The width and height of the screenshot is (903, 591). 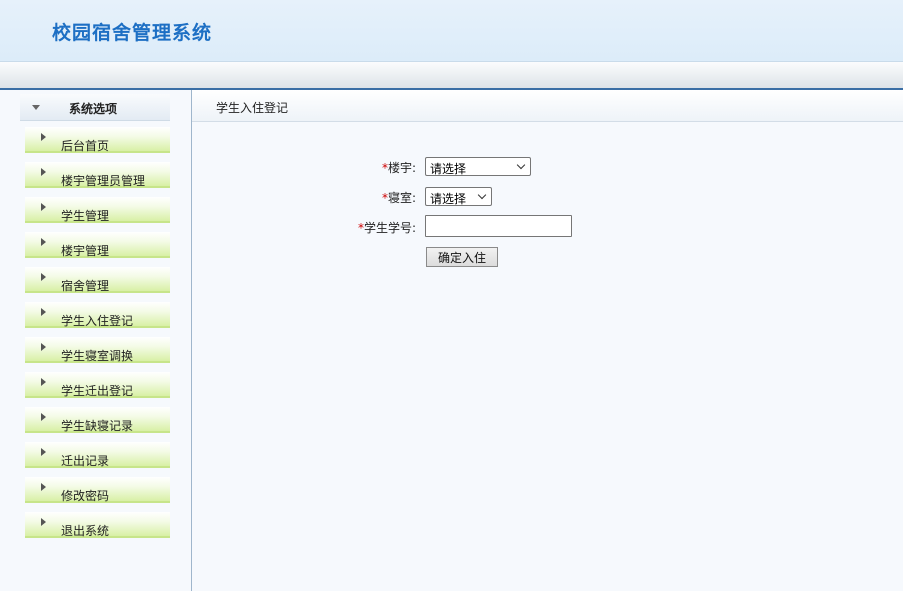 What do you see at coordinates (85, 496) in the screenshot?
I see `sidebar-item-label: 修改密码` at bounding box center [85, 496].